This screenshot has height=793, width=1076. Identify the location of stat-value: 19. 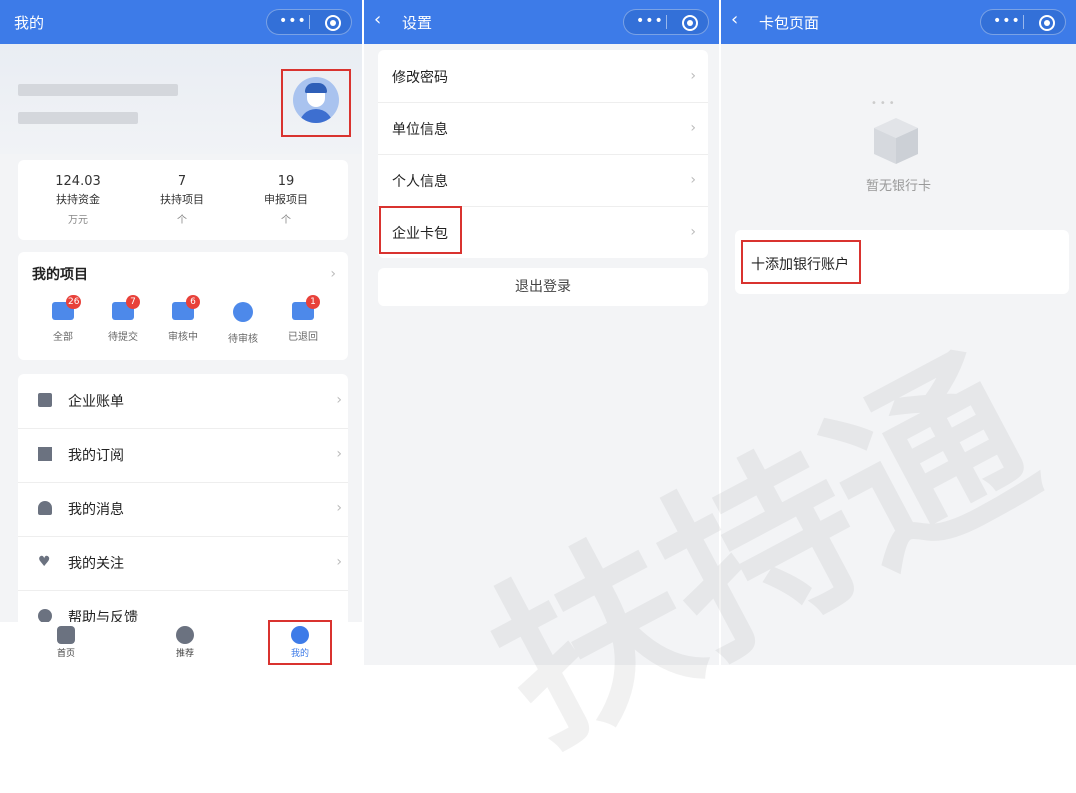
(286, 181).